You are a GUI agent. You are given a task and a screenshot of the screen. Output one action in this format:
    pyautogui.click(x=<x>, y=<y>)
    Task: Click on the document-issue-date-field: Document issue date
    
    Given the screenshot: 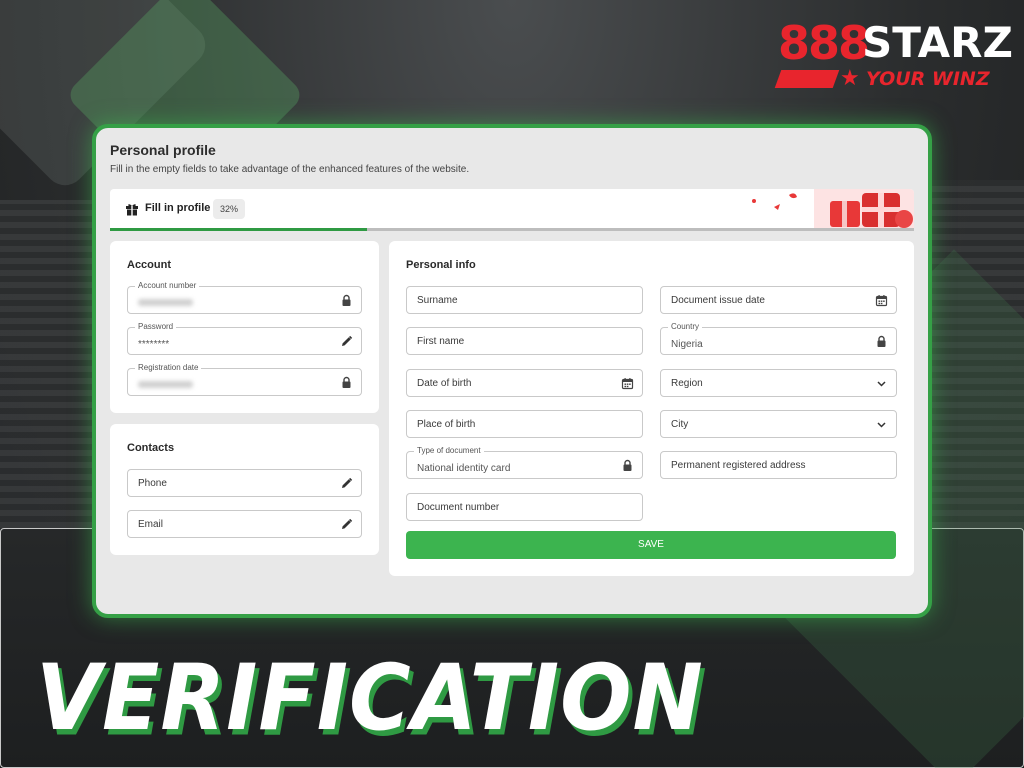 What is the action you would take?
    pyautogui.click(x=778, y=300)
    